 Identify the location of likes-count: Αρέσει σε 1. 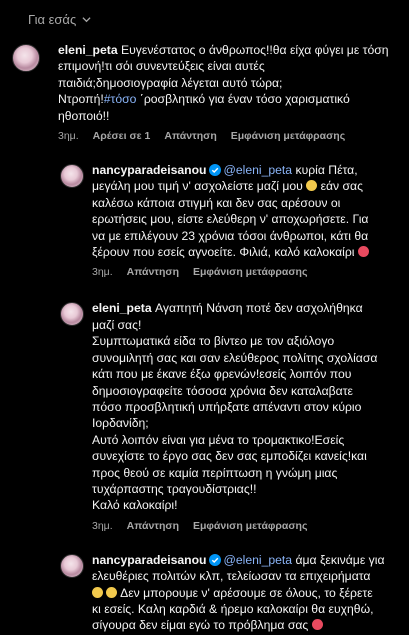
(122, 136).